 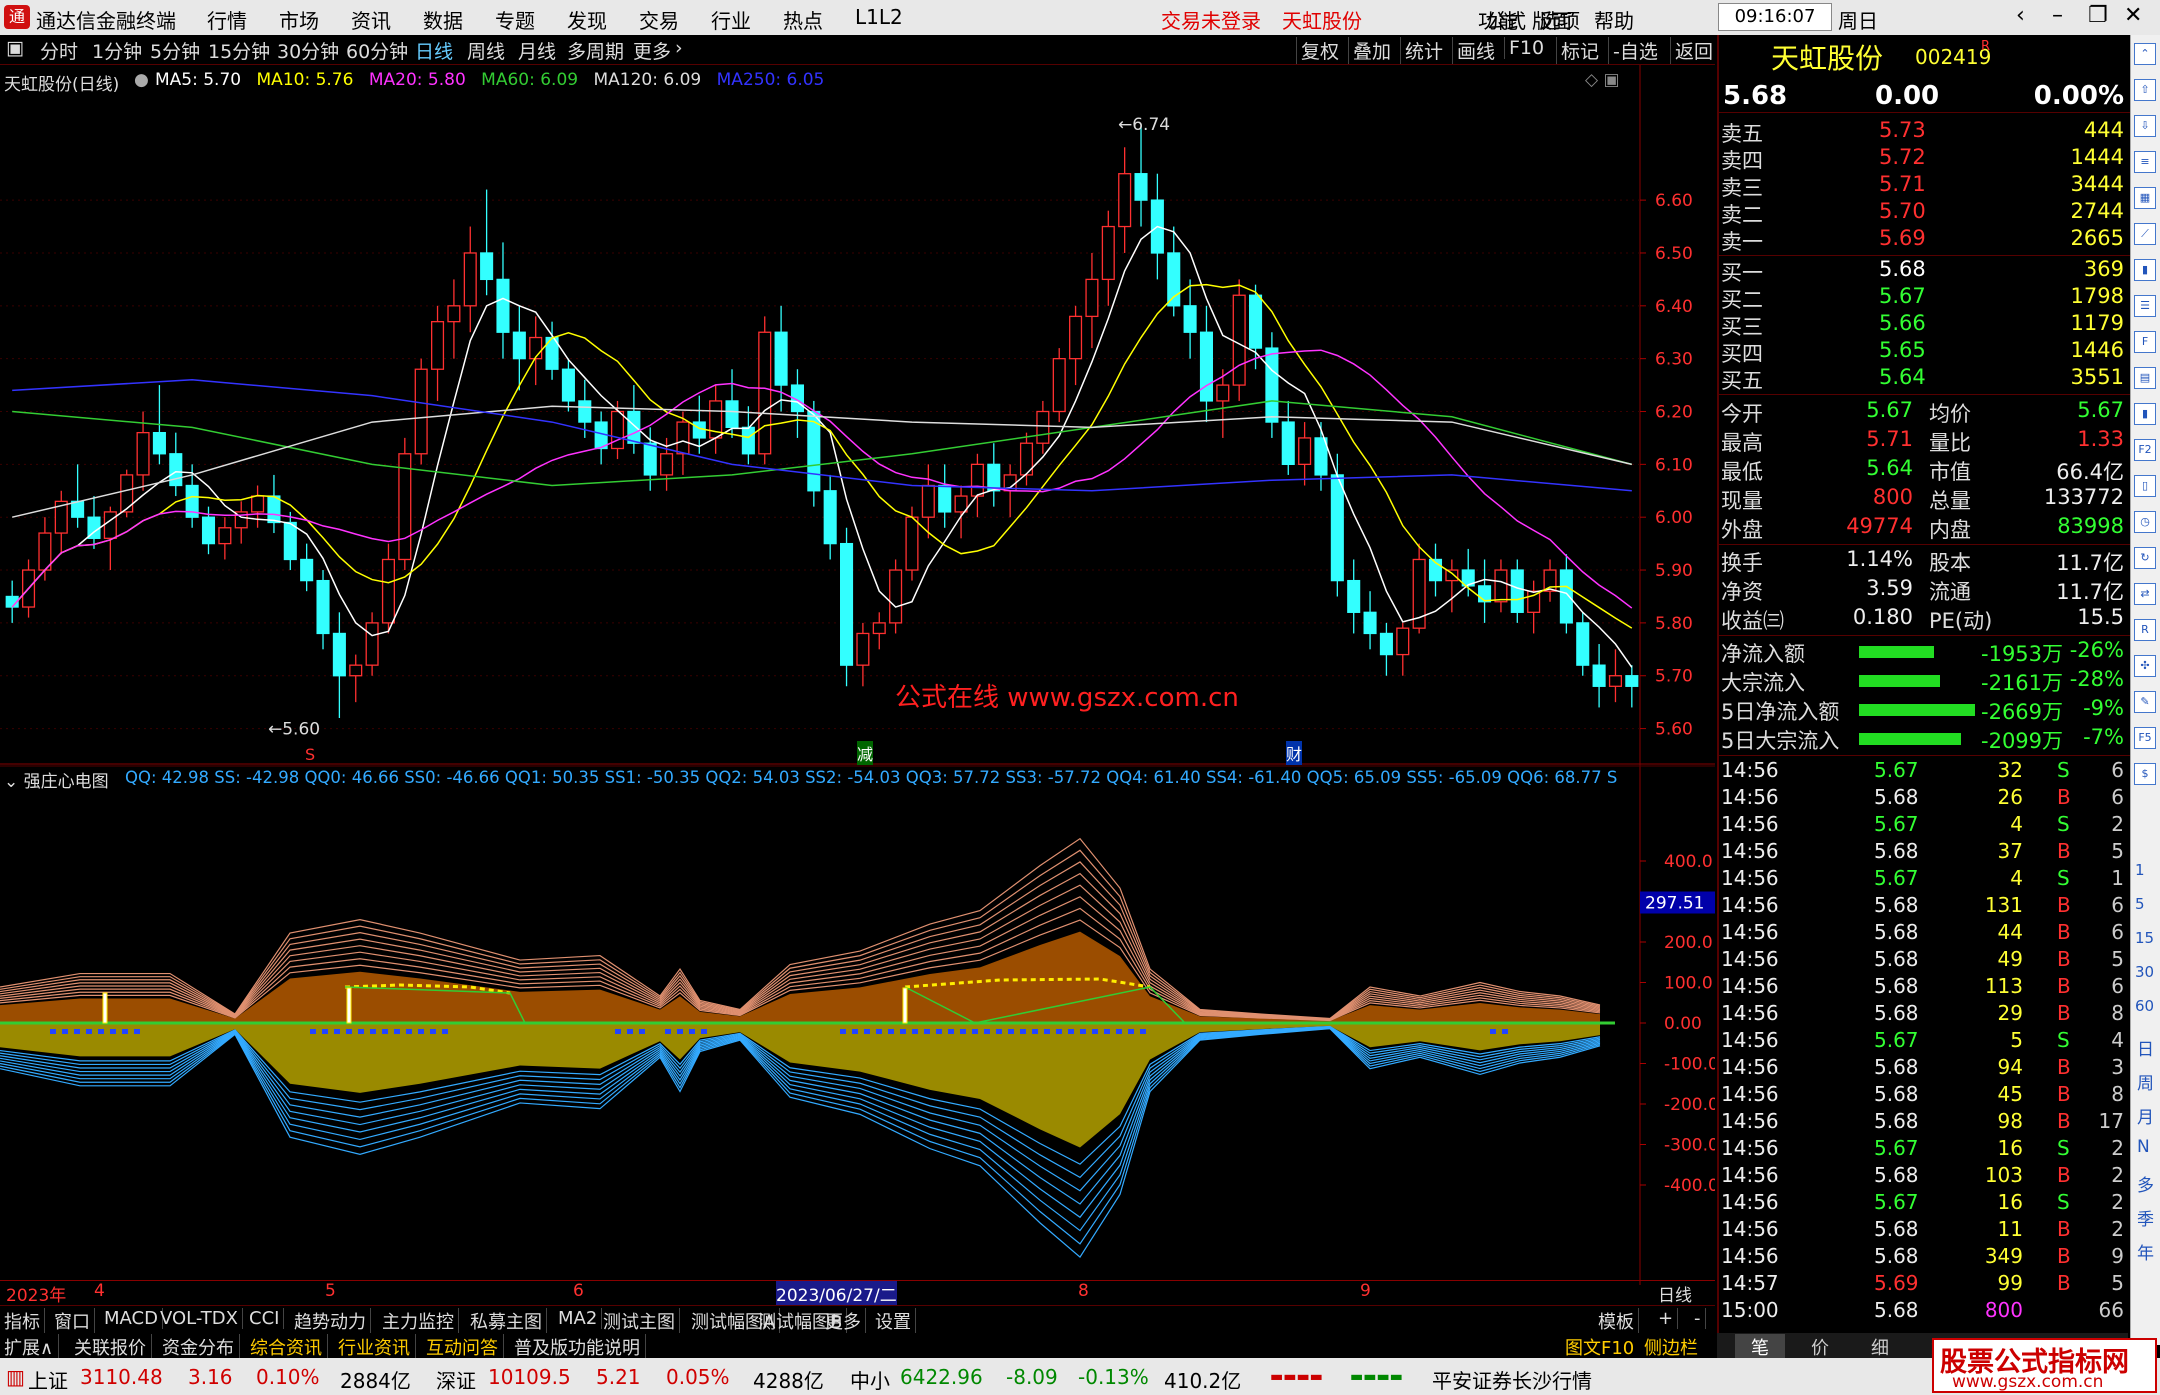 I want to click on period-side-0: 日, so click(x=2145, y=1047).